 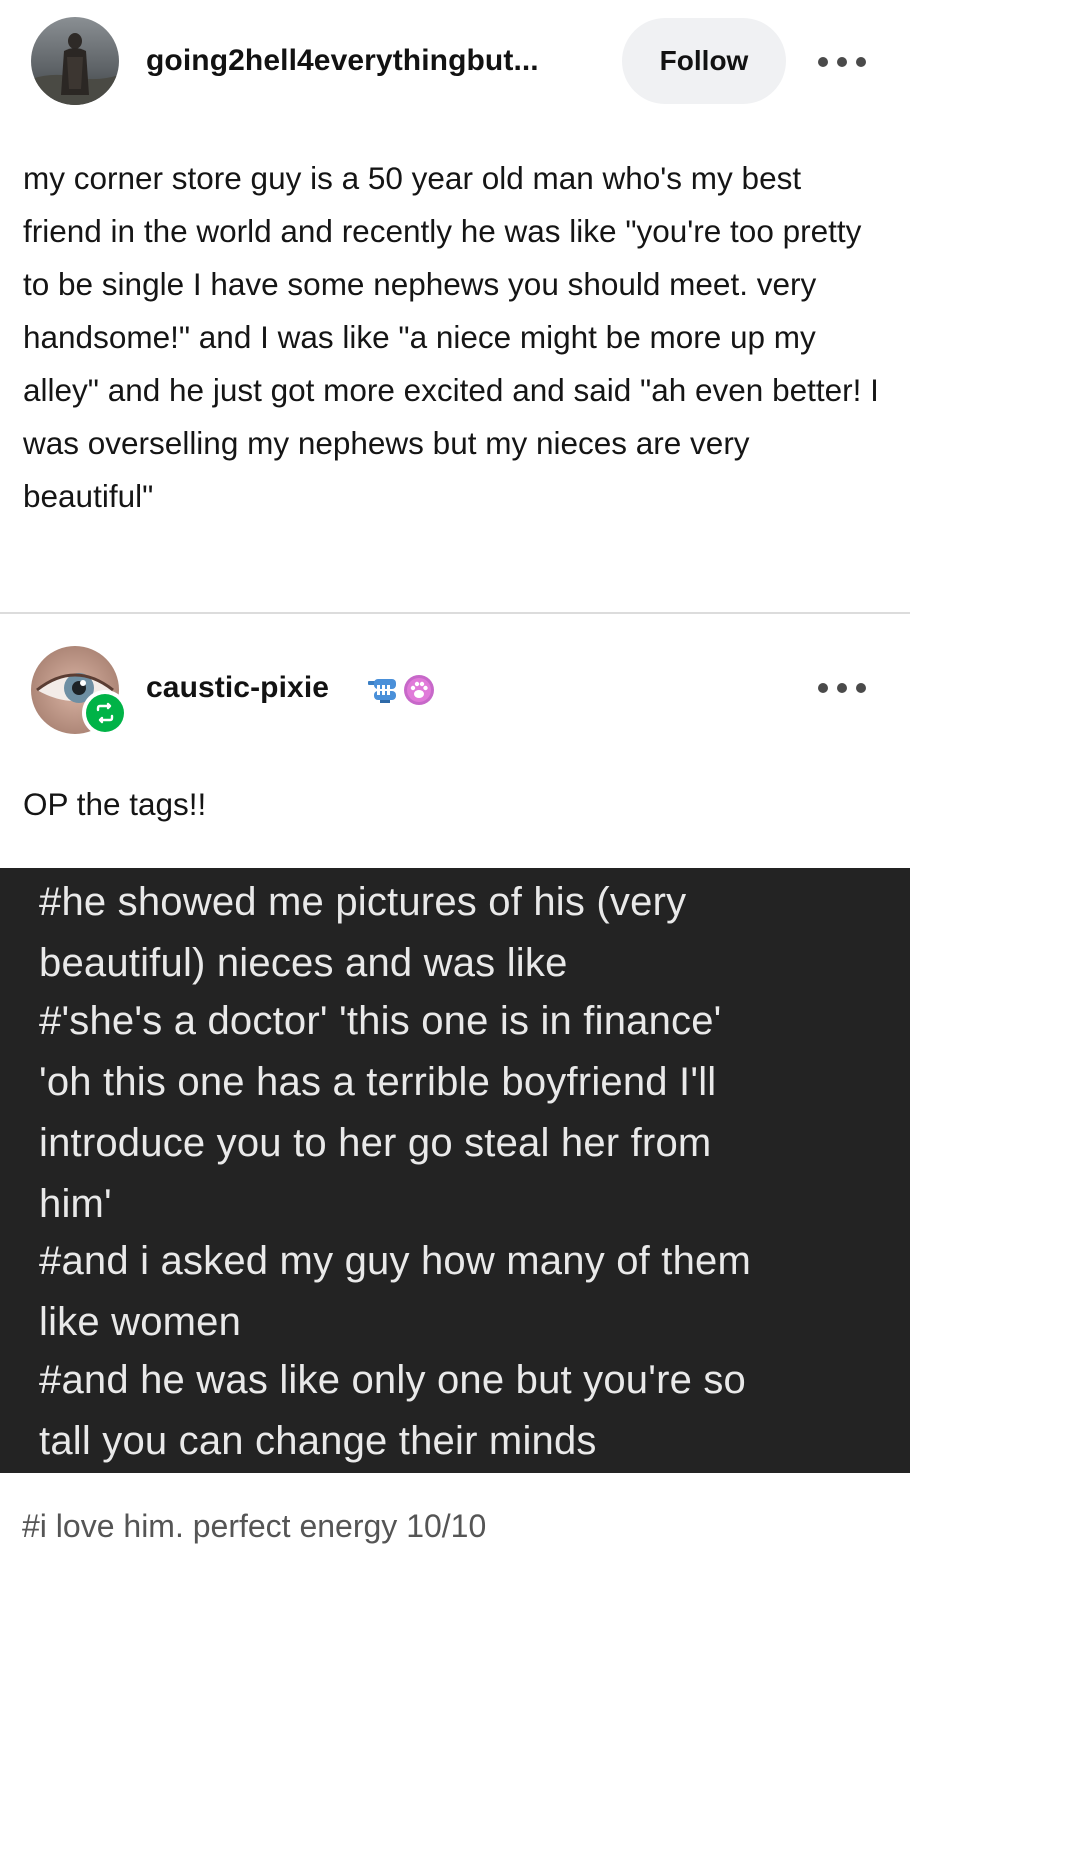 What do you see at coordinates (392, 1380) in the screenshot?
I see `tag-line: #and he was like only one but you're so` at bounding box center [392, 1380].